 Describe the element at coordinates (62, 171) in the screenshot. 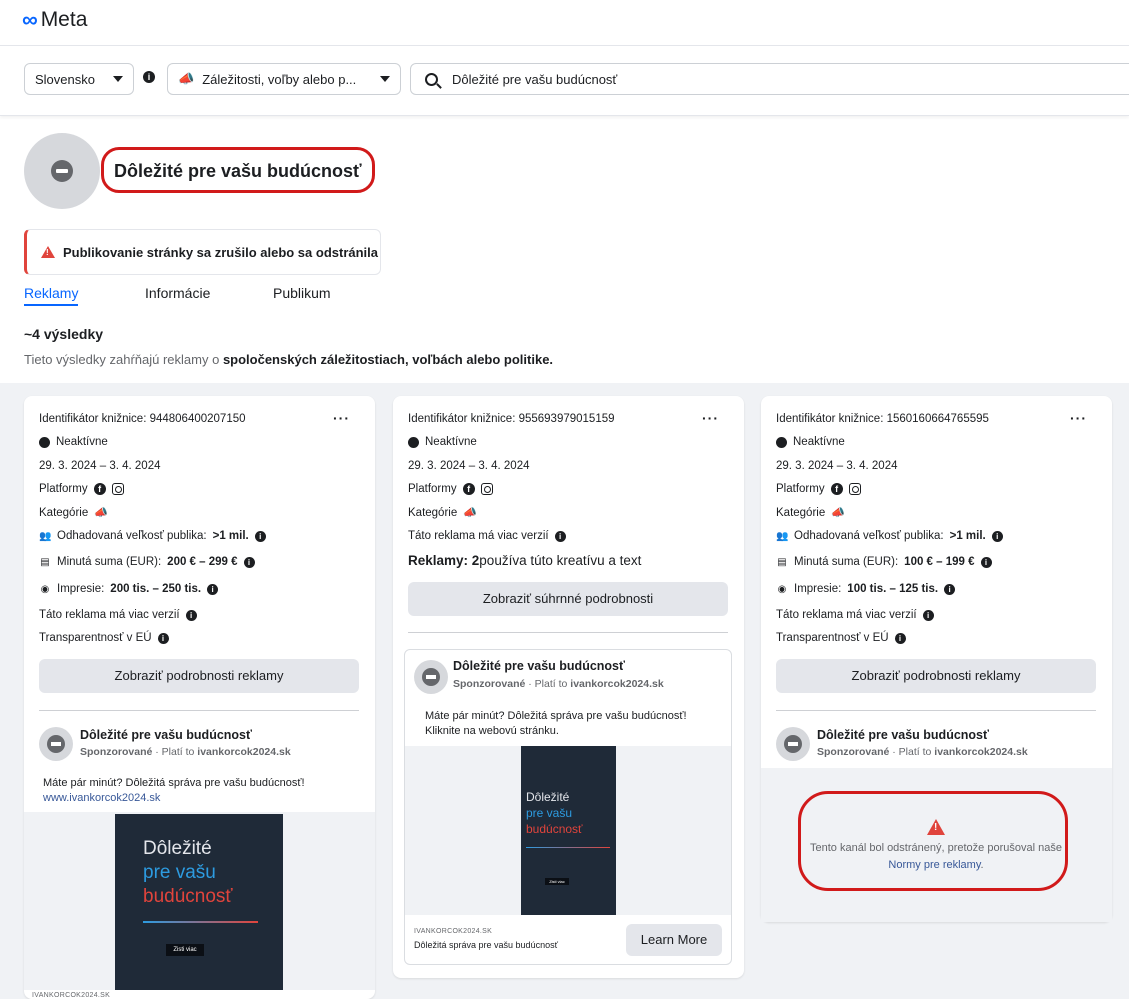

I see `page-avatar` at that location.